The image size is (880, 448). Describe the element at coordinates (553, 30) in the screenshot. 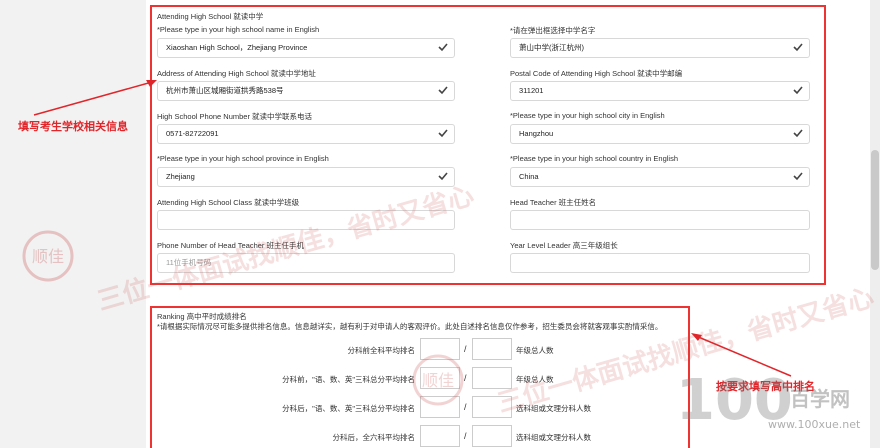

I see `field-label: *请在弹出框选择中学名字` at that location.